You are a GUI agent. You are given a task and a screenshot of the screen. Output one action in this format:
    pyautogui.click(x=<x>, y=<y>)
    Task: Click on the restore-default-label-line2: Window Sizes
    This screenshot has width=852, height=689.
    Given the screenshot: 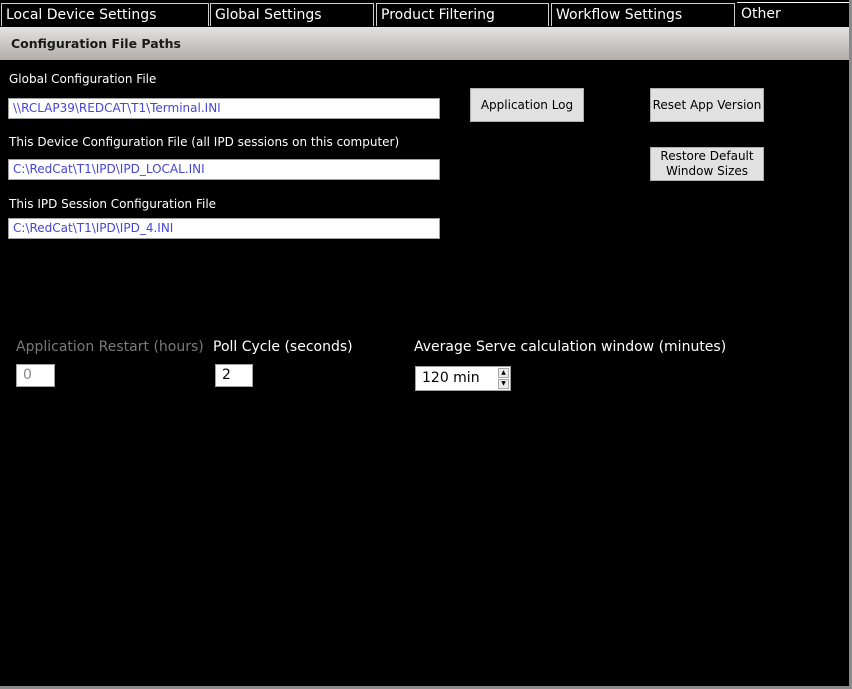 What is the action you would take?
    pyautogui.click(x=706, y=171)
    